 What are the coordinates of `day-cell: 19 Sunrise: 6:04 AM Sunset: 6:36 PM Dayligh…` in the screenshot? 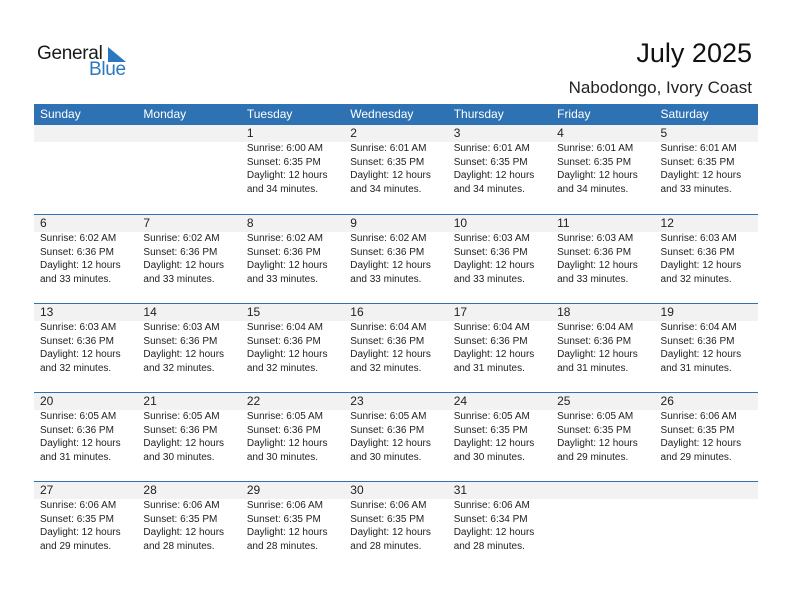 It's located at (706, 339).